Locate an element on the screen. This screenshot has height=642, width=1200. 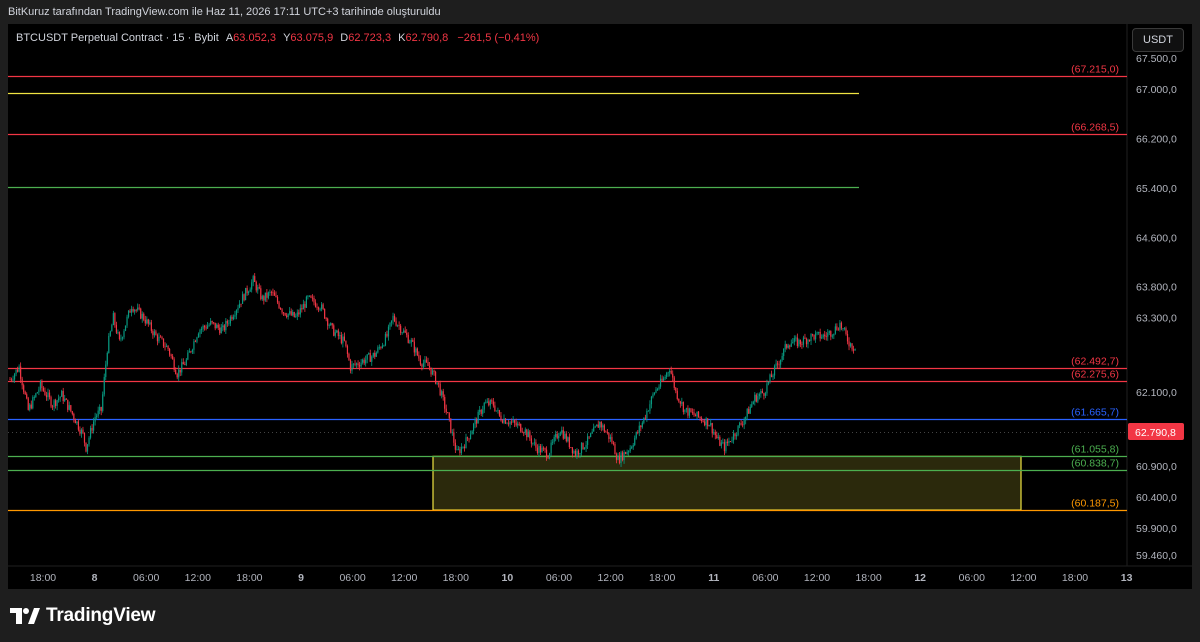
price-tick-label: 67.500,0 is located at coordinates (1156, 59).